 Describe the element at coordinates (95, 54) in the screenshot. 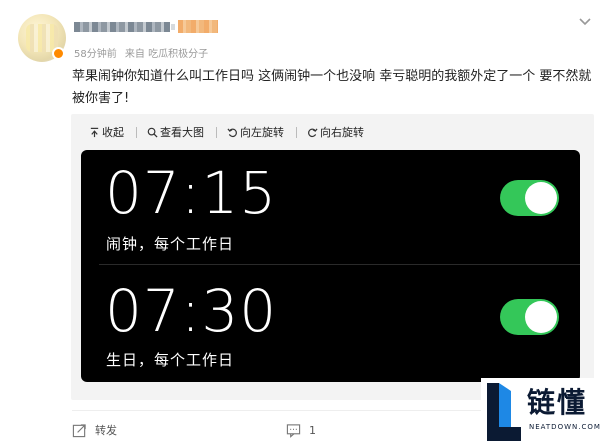

I see `post-time: 58分钟前` at that location.